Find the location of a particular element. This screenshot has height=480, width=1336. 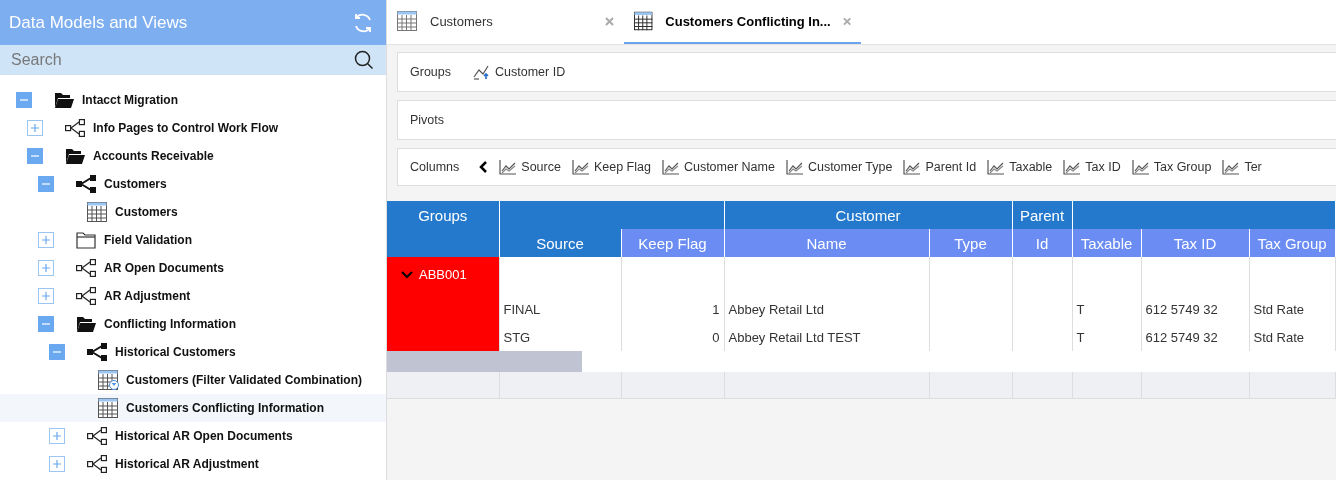

scroll-left-icon is located at coordinates (483, 167).